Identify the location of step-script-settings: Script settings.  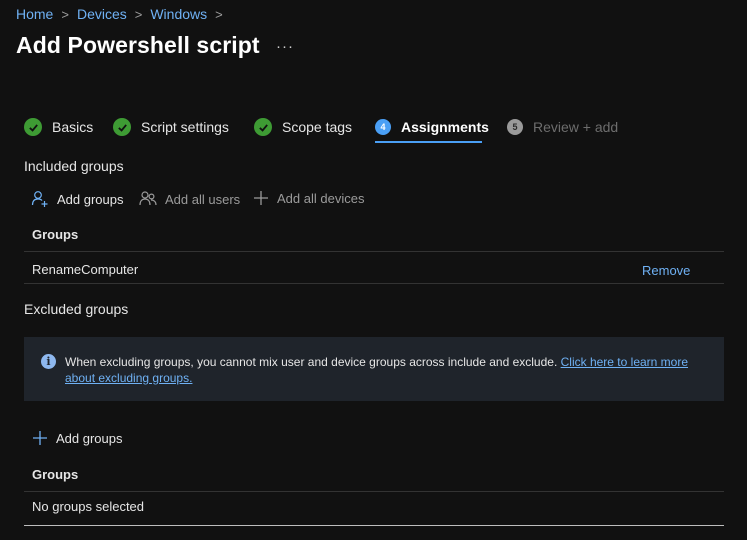
(171, 127).